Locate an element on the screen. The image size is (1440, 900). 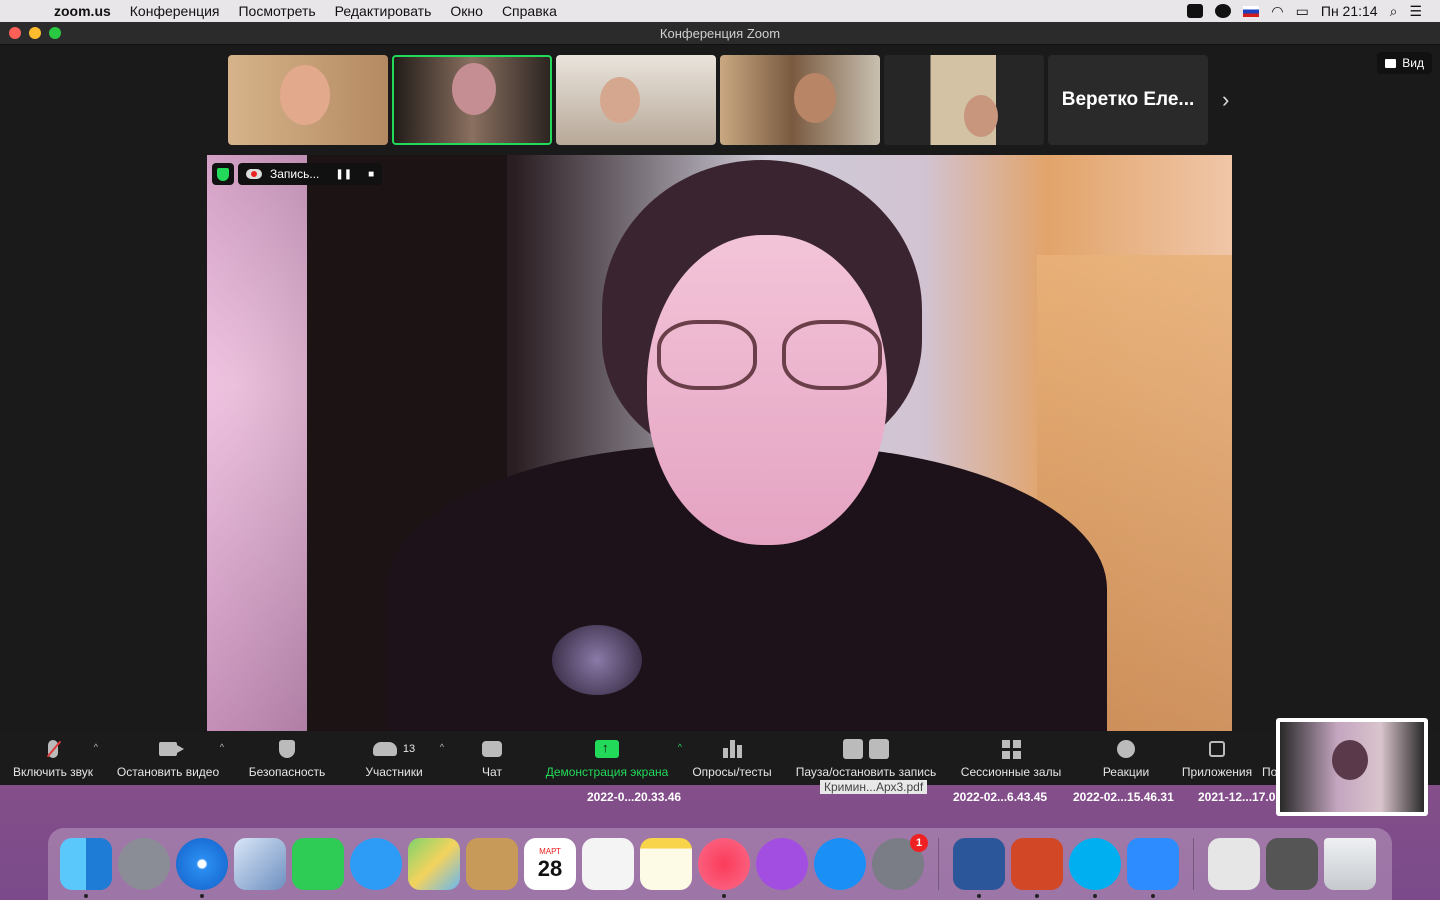
spotlight-search-icon: ⌕ is located at coordinates (1394, 11).